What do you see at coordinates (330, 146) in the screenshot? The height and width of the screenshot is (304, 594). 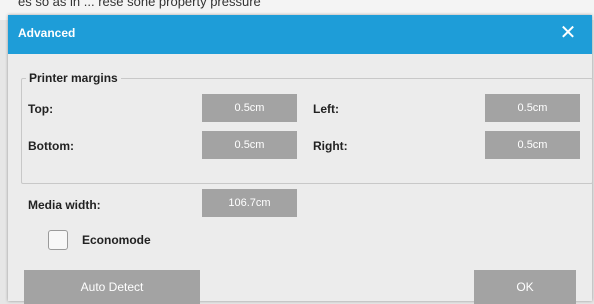 I see `right-margin-label: Right:` at bounding box center [330, 146].